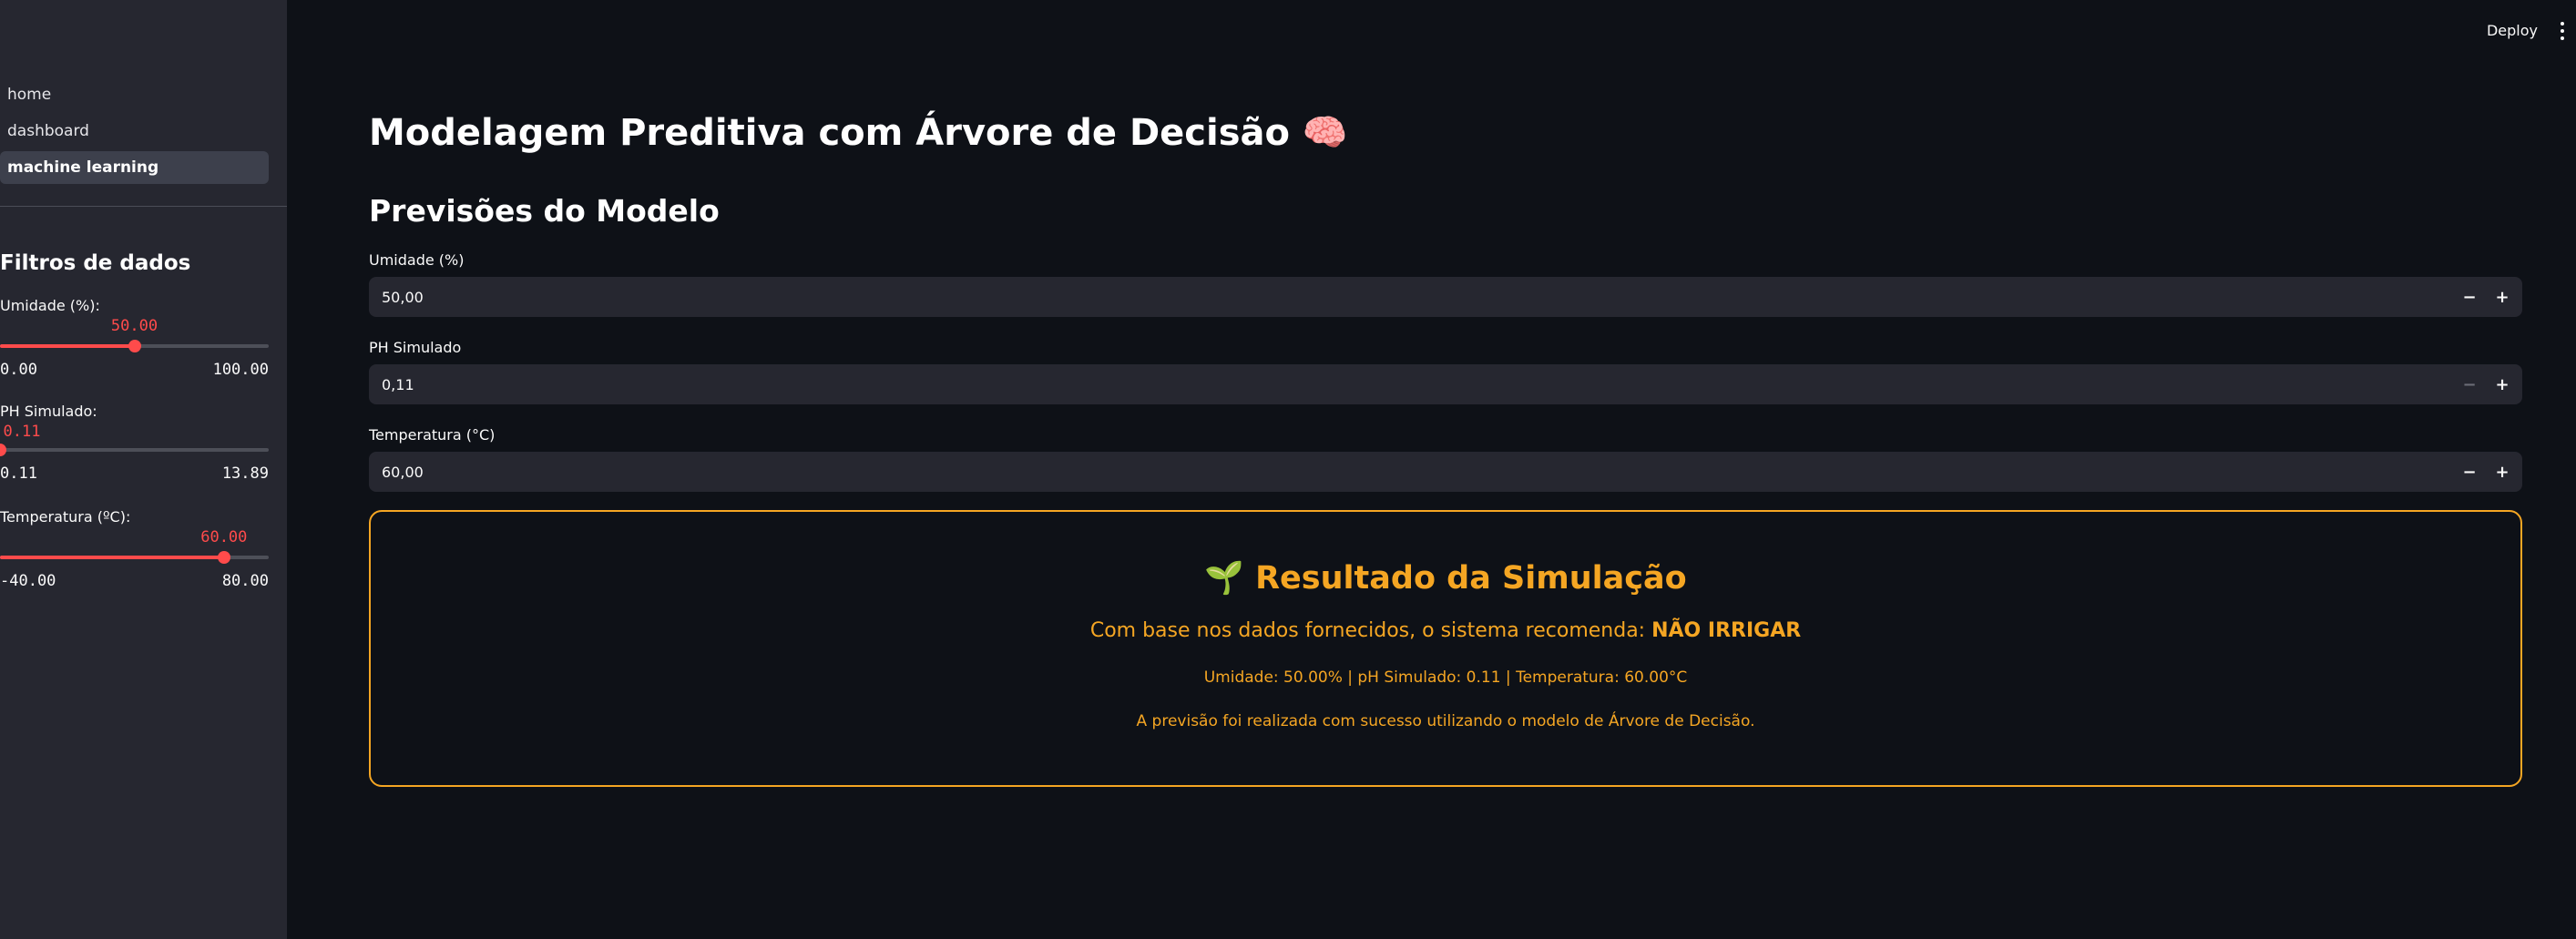 The height and width of the screenshot is (939, 2576). Describe the element at coordinates (18, 473) in the screenshot. I see `slider-min: 0.11` at that location.